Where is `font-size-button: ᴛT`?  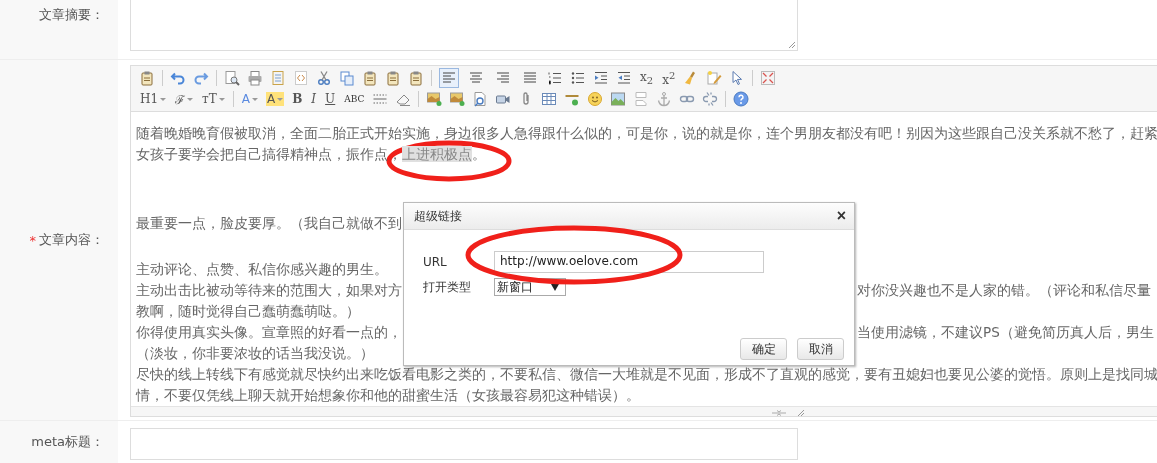
font-size-button: ᴛT is located at coordinates (213, 99).